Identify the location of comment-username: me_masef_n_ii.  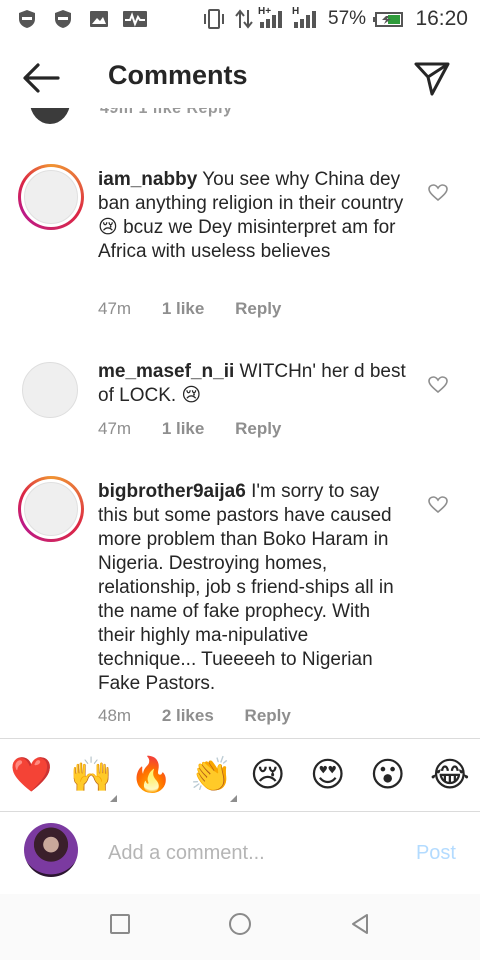
(166, 371).